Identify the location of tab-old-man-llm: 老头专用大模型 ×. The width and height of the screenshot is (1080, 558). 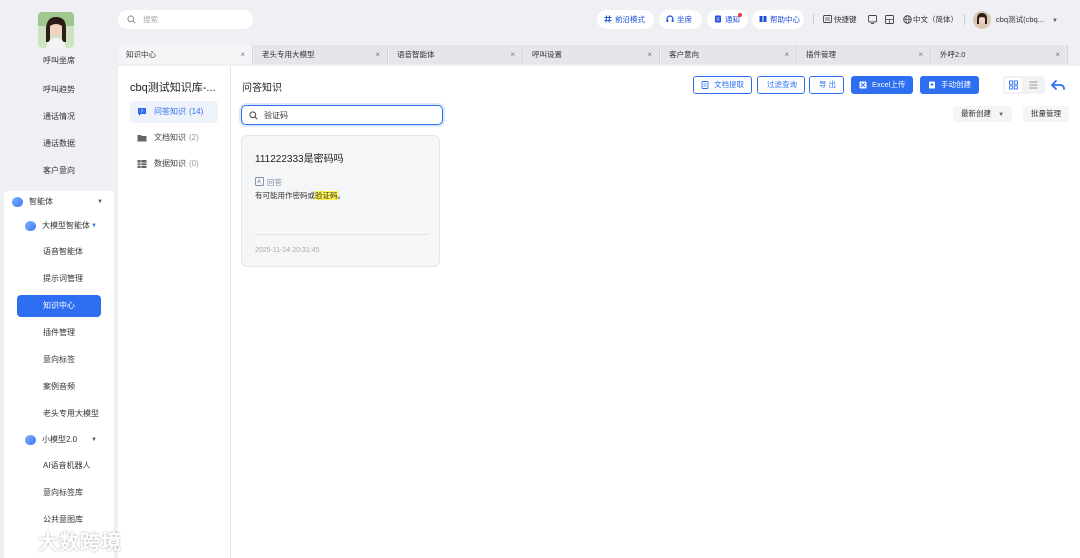
(321, 54).